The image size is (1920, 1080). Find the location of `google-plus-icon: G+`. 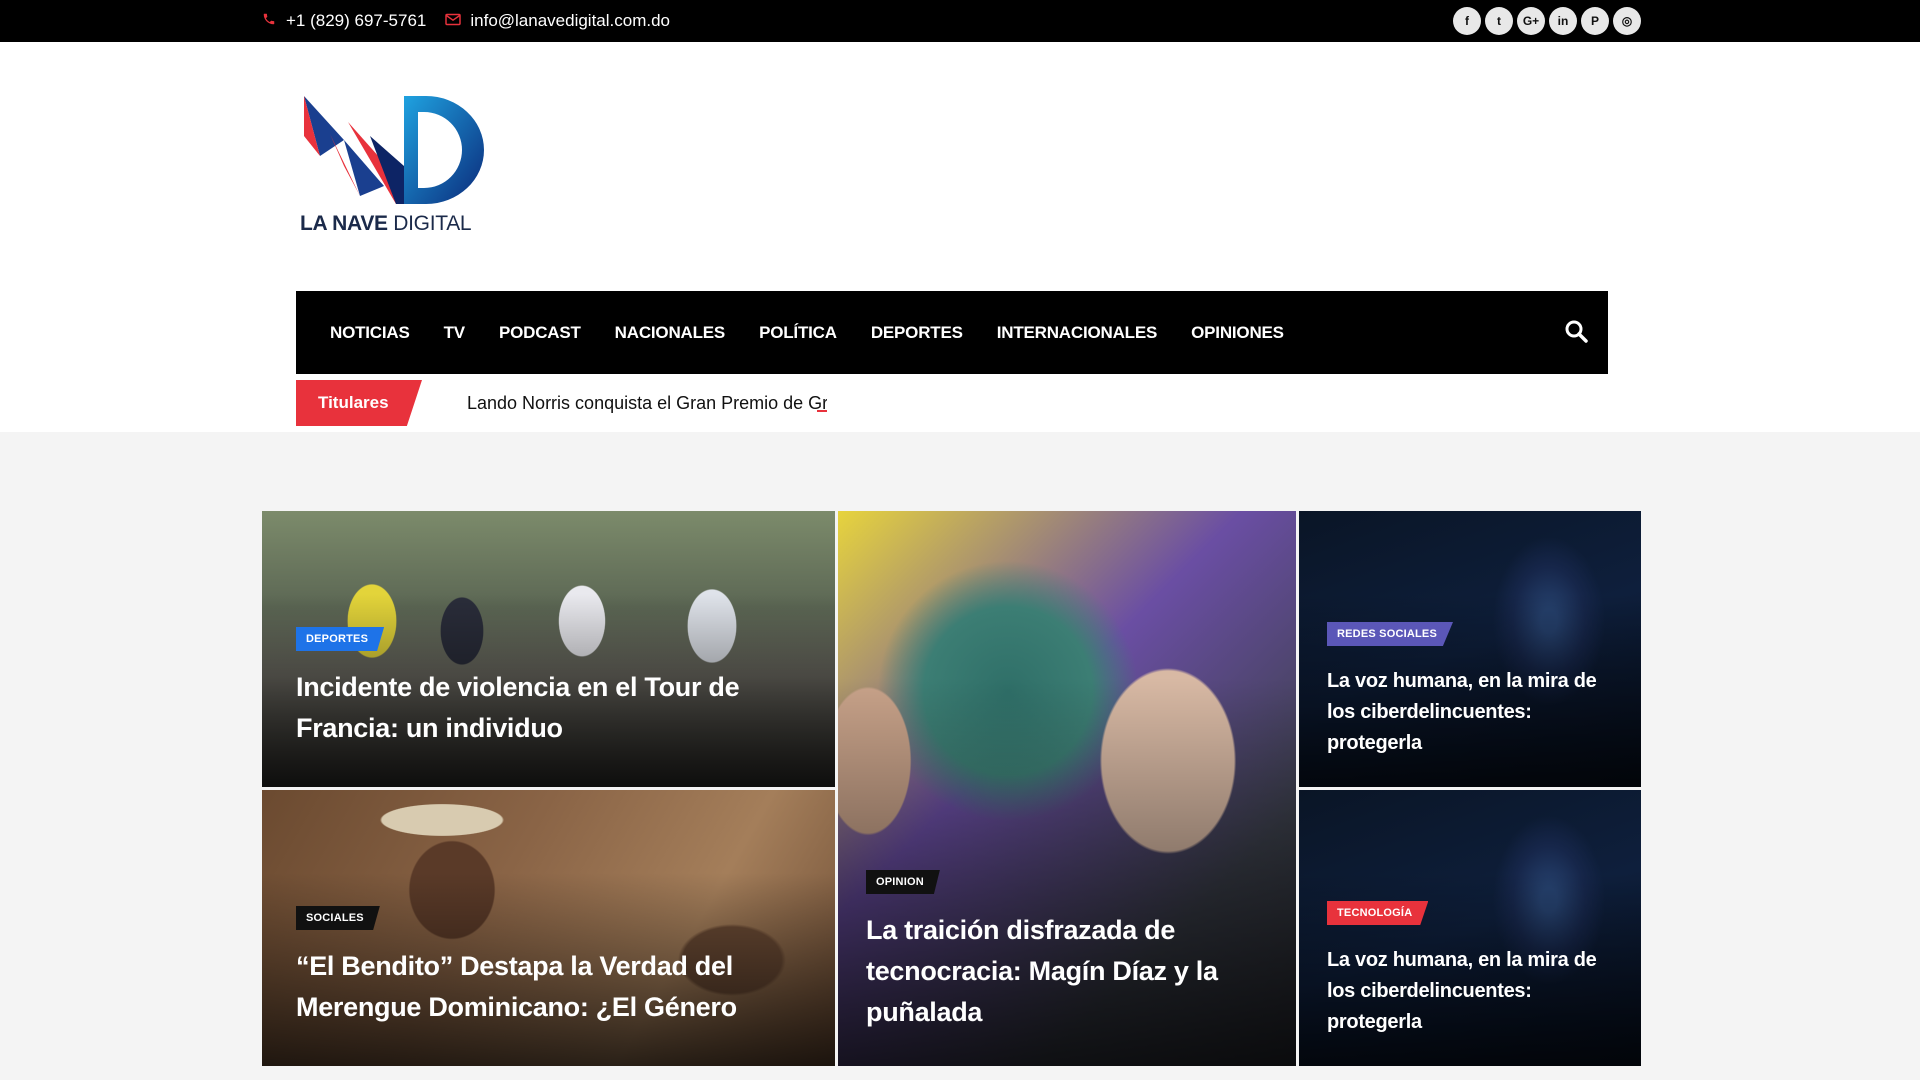

google-plus-icon: G+ is located at coordinates (1531, 21).